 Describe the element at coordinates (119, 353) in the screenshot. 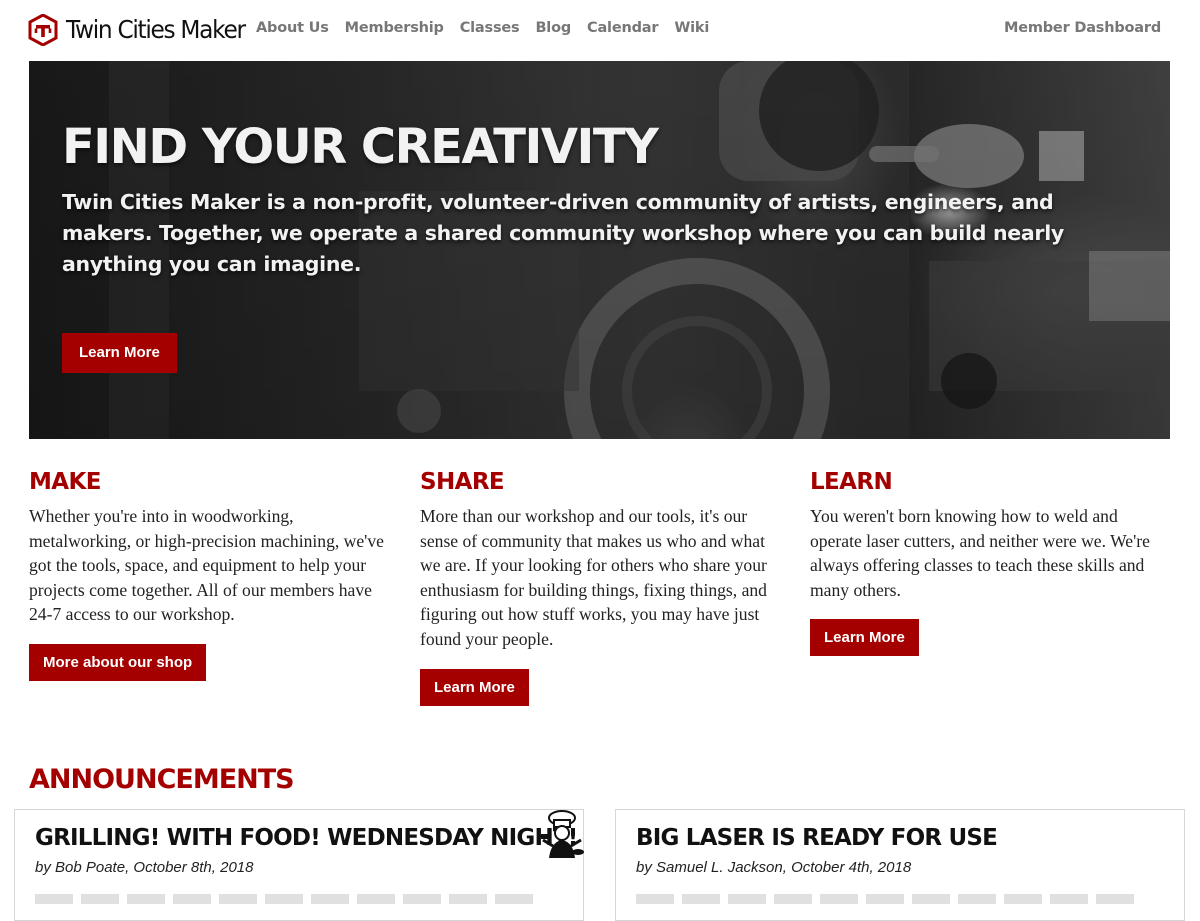

I see `hero-learn-more-button: Learn More` at that location.